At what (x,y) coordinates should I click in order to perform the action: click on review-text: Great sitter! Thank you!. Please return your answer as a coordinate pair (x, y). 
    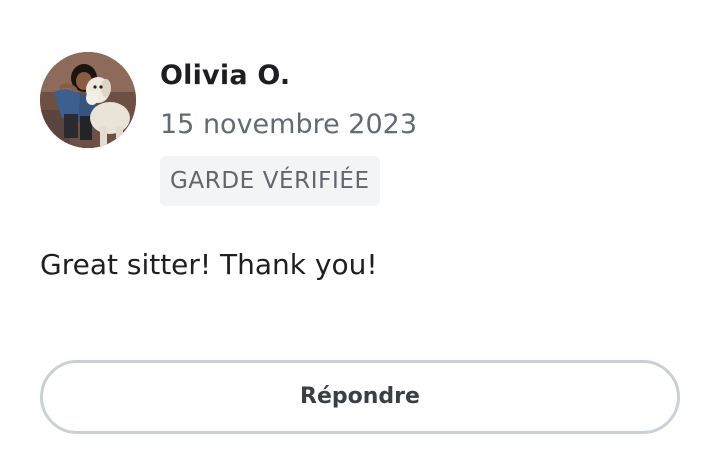
    Looking at the image, I should click on (209, 264).